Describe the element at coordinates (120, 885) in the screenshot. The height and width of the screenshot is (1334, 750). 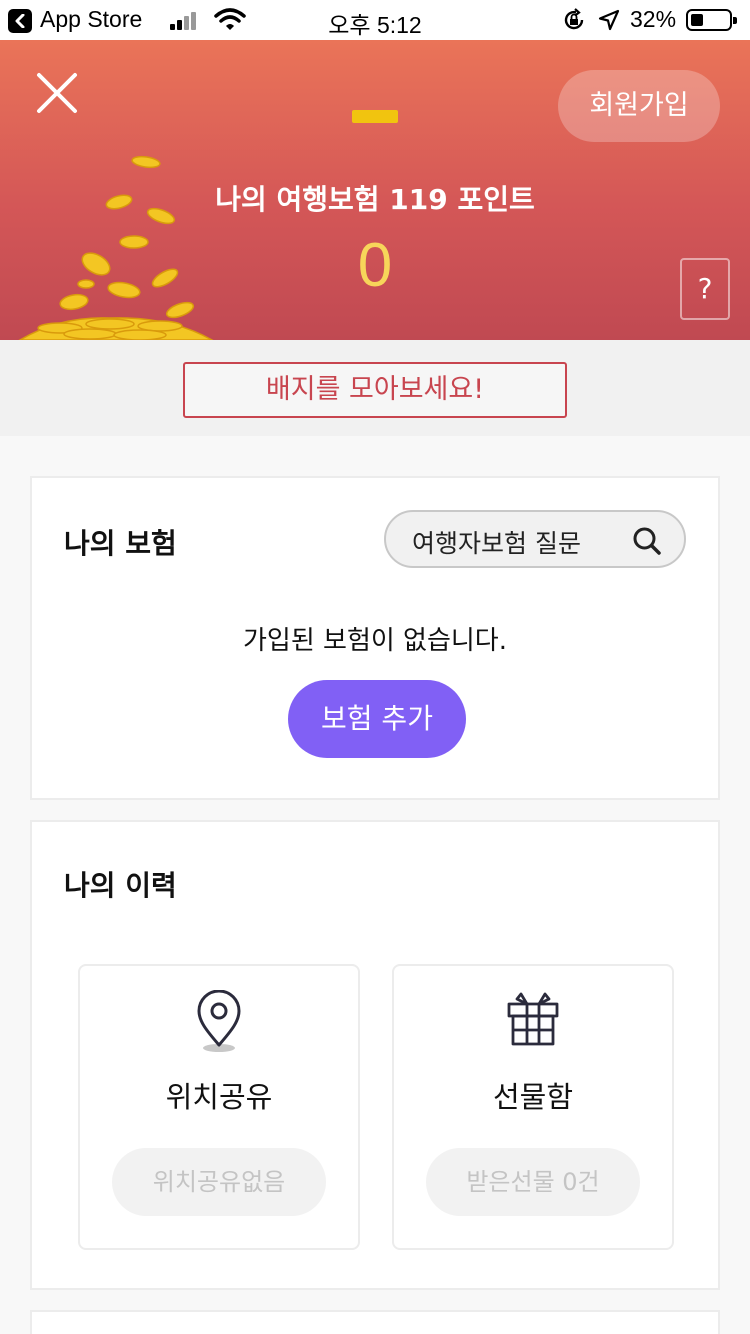
I see `my-history-title: 나의 이력` at that location.